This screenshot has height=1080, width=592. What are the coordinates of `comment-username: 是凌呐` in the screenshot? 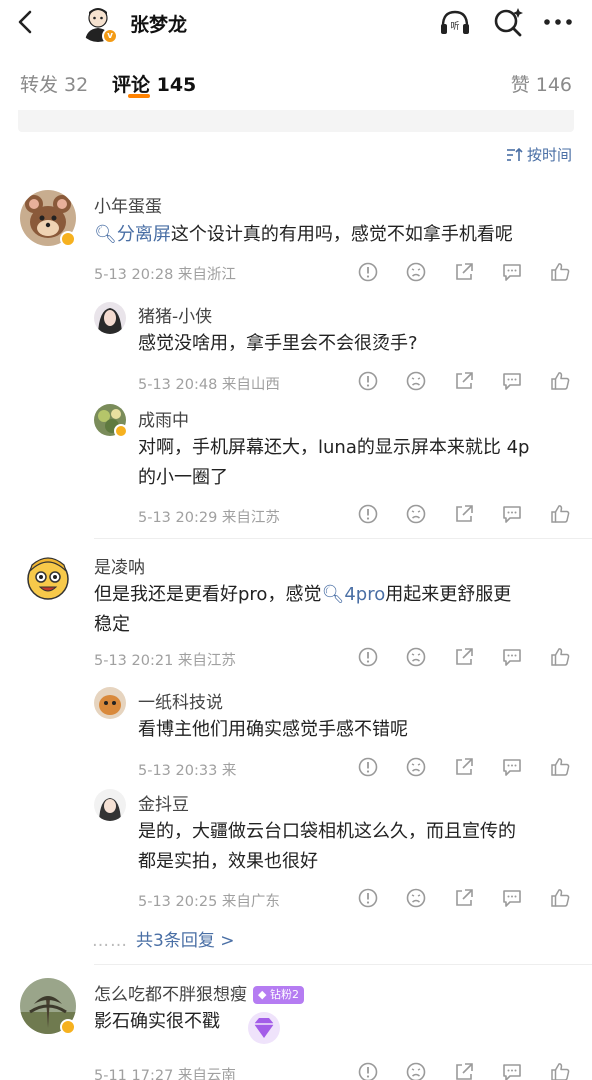 It's located at (119, 565).